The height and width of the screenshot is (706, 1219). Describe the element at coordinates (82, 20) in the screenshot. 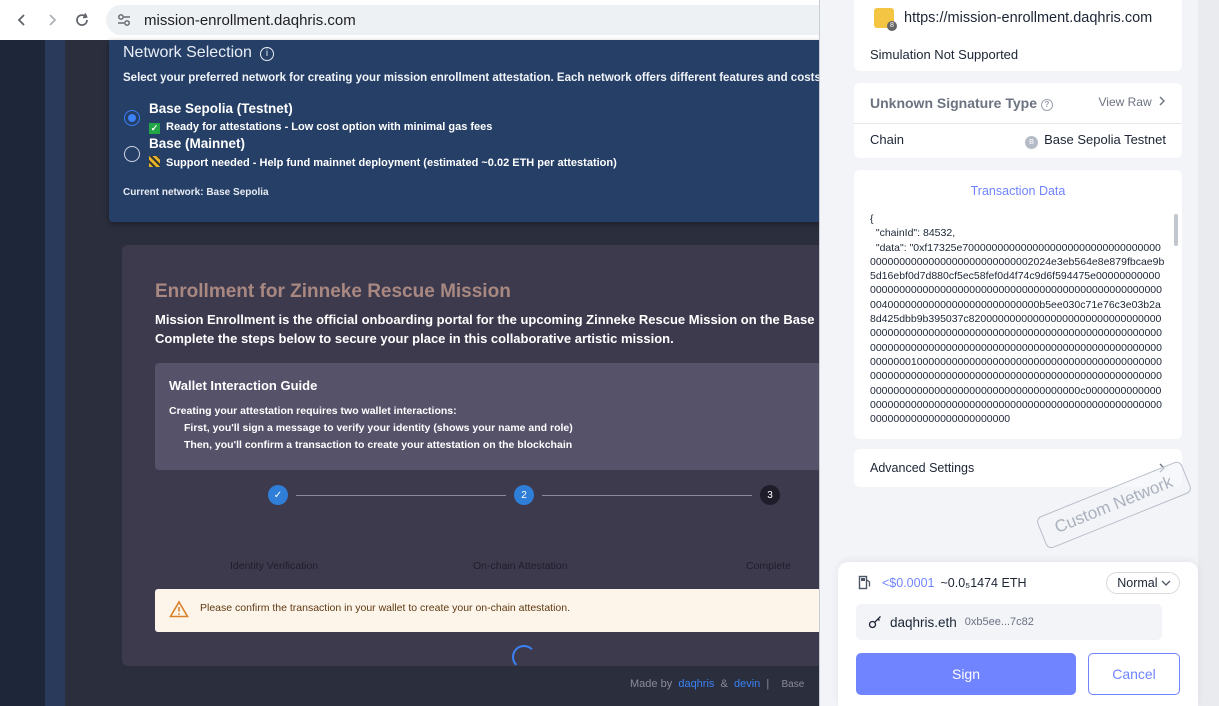

I see `reload-icon` at that location.